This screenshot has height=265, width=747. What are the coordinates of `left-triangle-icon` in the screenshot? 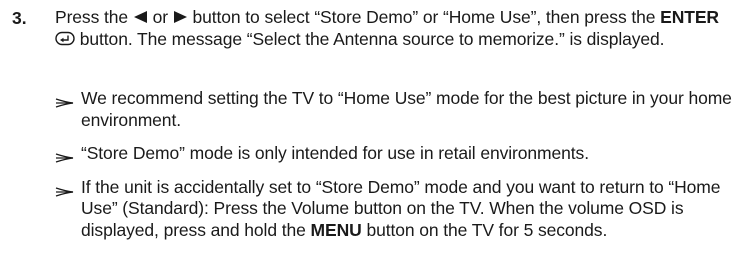 It's located at (140, 19).